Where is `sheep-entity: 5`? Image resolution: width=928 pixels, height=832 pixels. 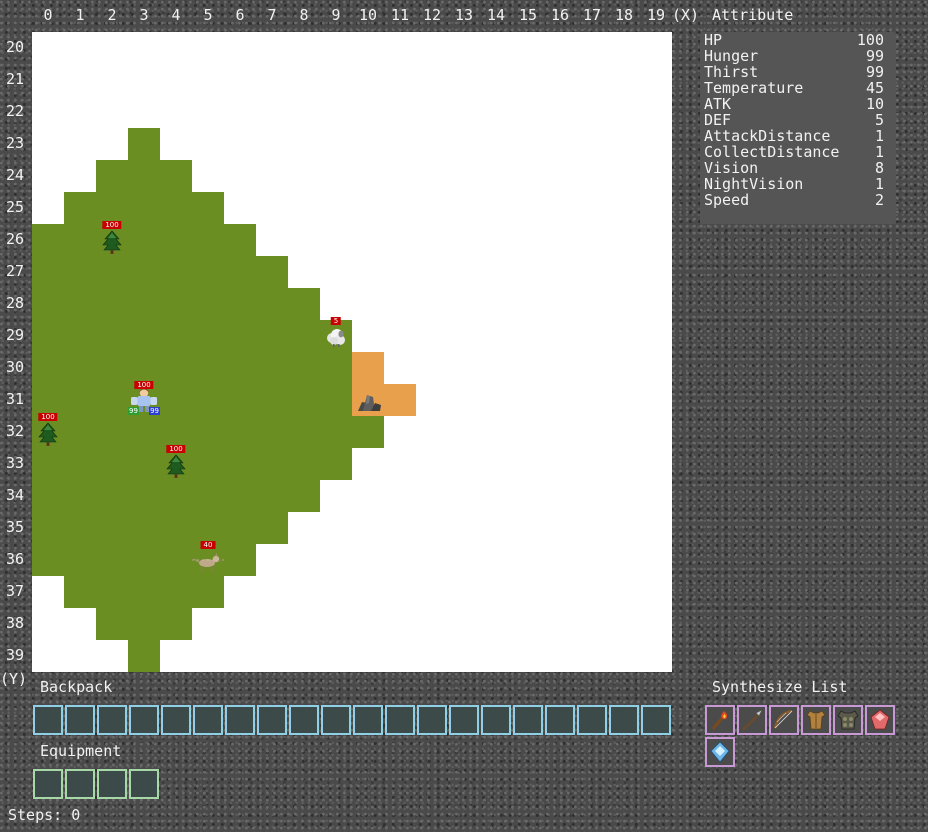 sheep-entity: 5 is located at coordinates (336, 334).